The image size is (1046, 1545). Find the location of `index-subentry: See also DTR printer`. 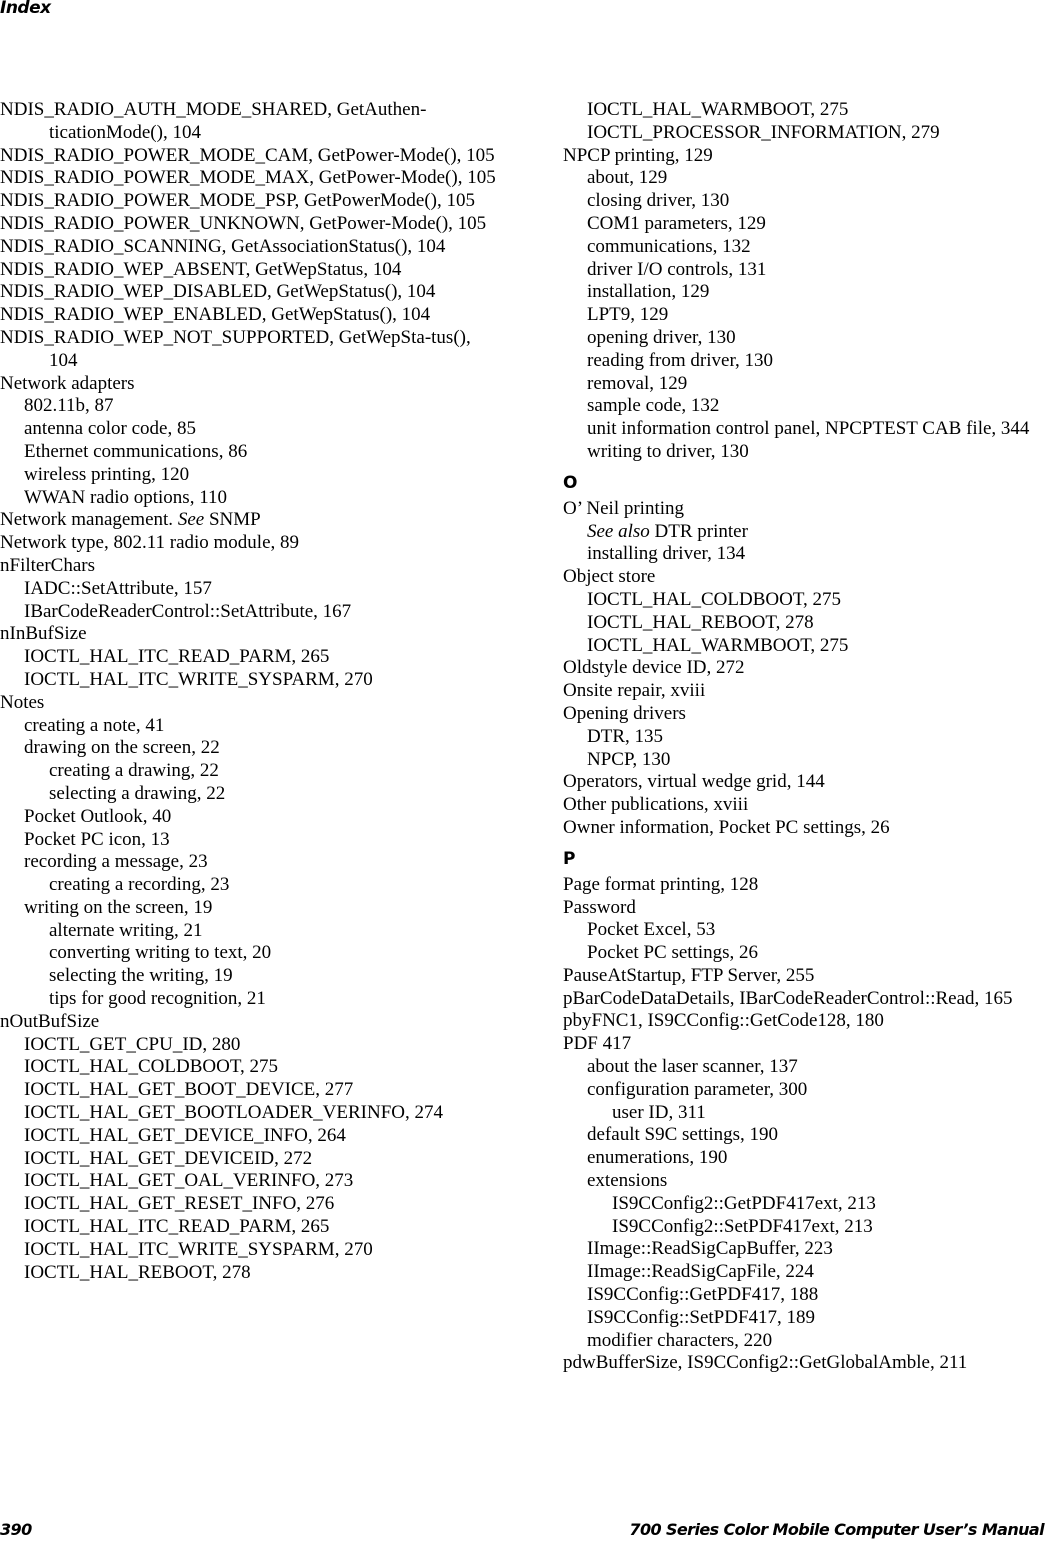

index-subentry: See also DTR printer is located at coordinates (804, 532).